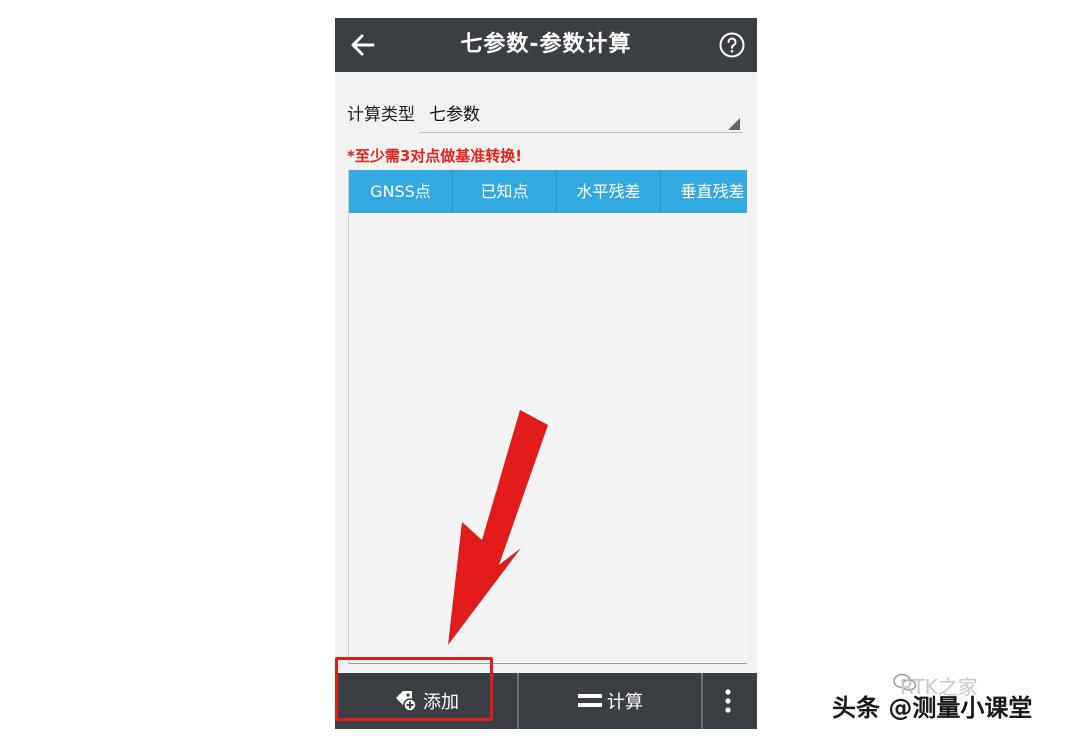  What do you see at coordinates (590, 700) in the screenshot?
I see `equals-icon` at bounding box center [590, 700].